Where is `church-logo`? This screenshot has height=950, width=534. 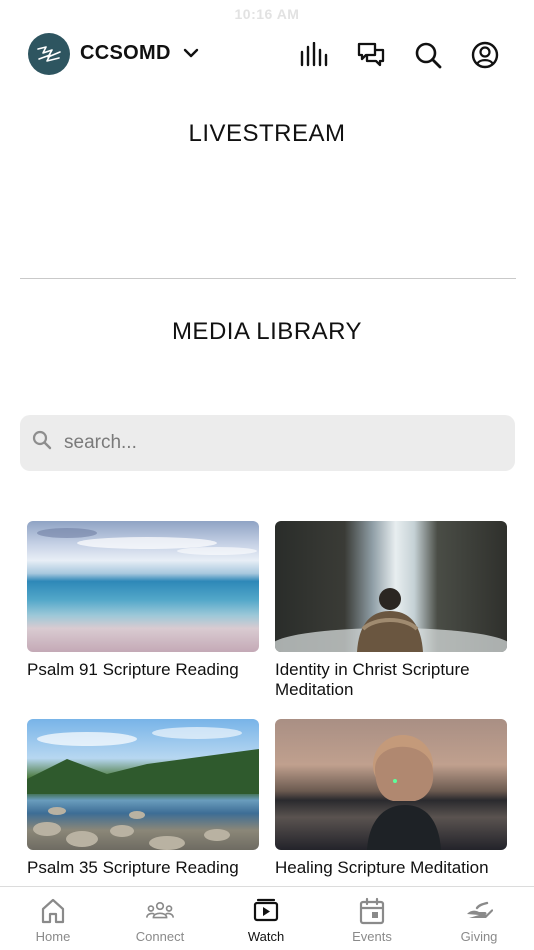
church-logo is located at coordinates (49, 54).